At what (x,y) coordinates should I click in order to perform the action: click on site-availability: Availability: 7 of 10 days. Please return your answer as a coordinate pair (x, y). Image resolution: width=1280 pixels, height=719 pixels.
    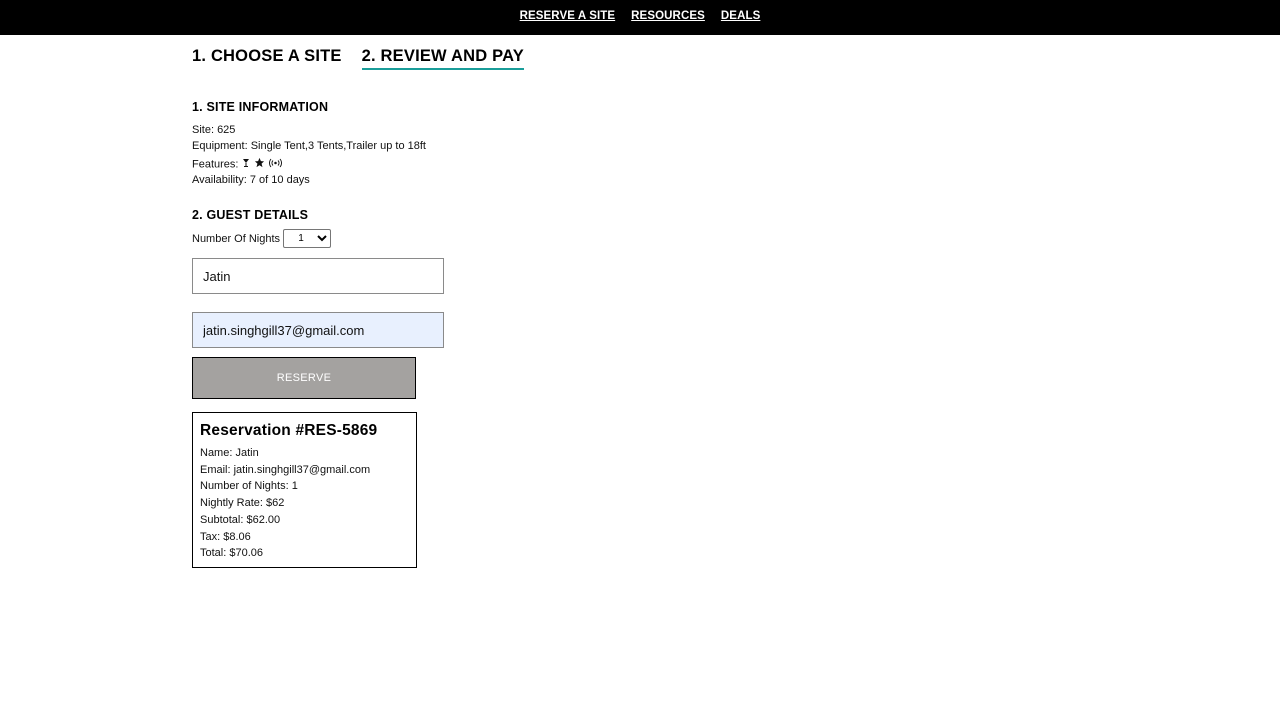
    Looking at the image, I should click on (251, 180).